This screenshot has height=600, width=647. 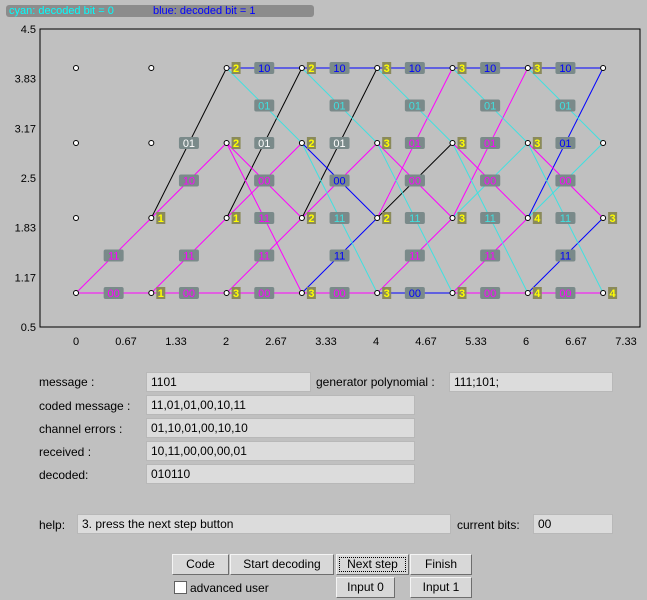 What do you see at coordinates (375, 382) in the screenshot?
I see `generator-polynomial-label: generator polynomial :` at bounding box center [375, 382].